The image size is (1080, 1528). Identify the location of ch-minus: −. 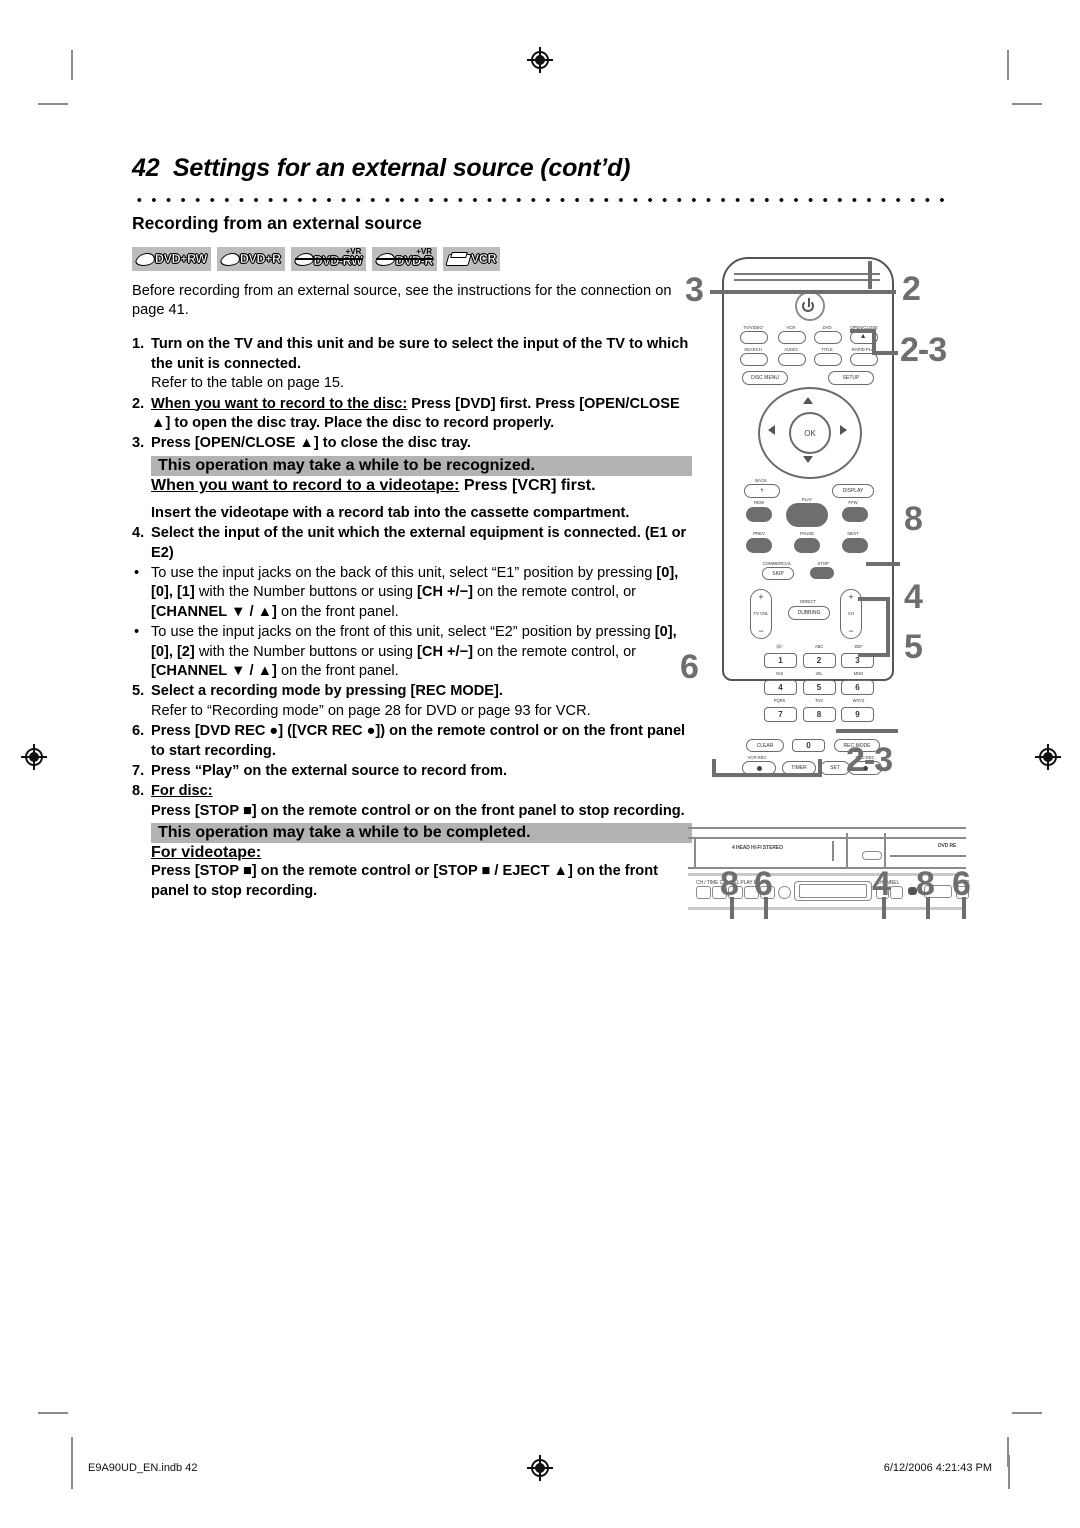
(850, 631).